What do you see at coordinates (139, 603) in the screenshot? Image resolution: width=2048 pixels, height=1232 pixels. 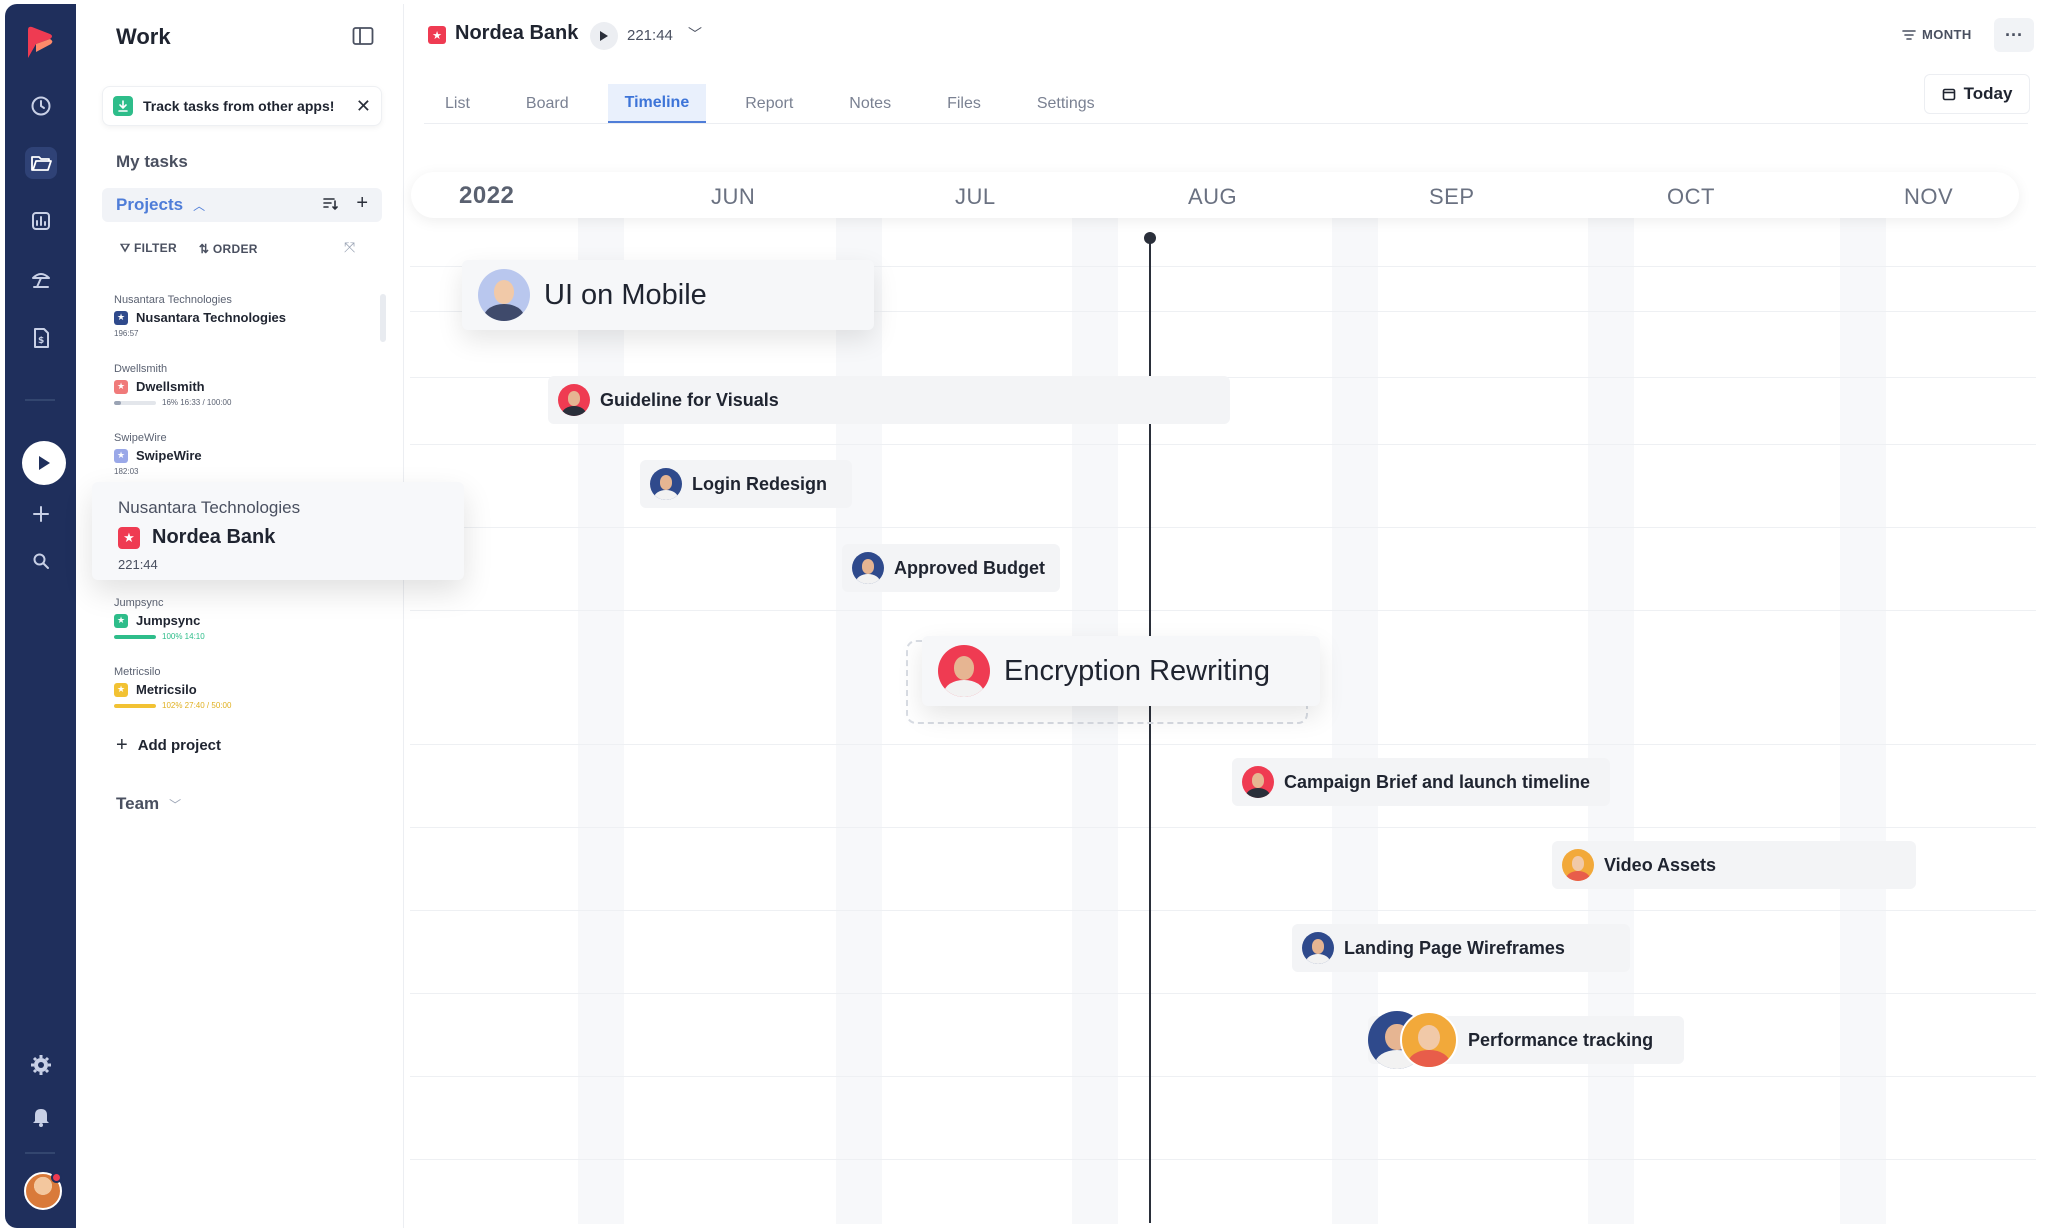 I see `project-client: Jumpsync` at bounding box center [139, 603].